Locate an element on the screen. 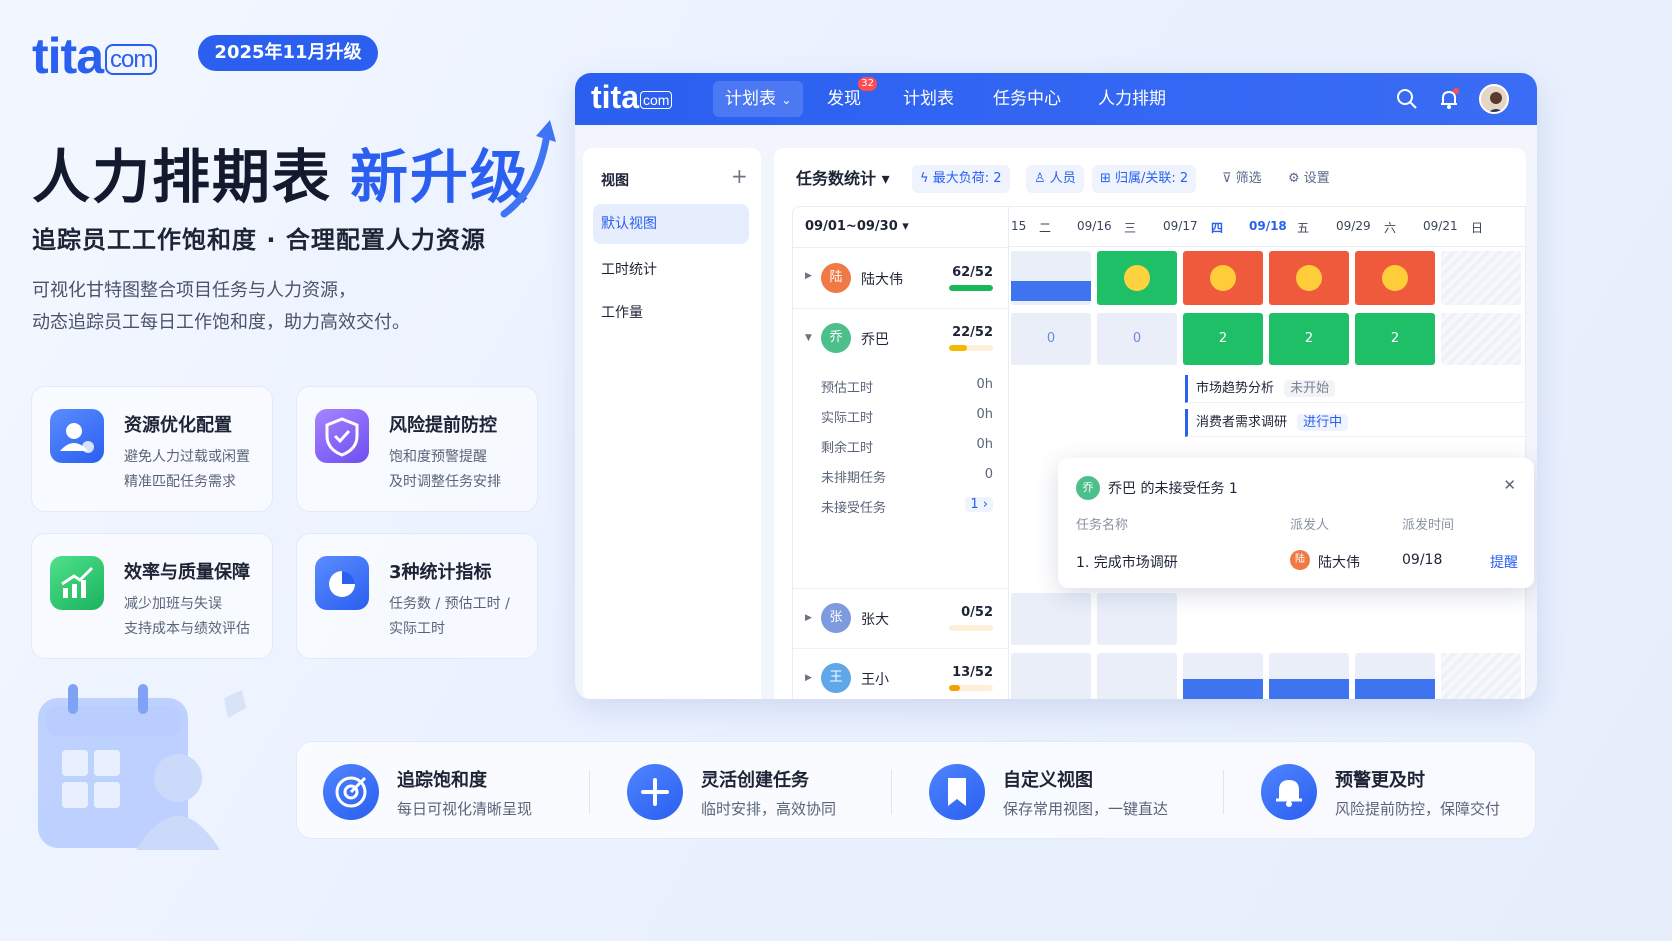 Image resolution: width=1672 pixels, height=941 pixels. add-view-button: + is located at coordinates (739, 176).